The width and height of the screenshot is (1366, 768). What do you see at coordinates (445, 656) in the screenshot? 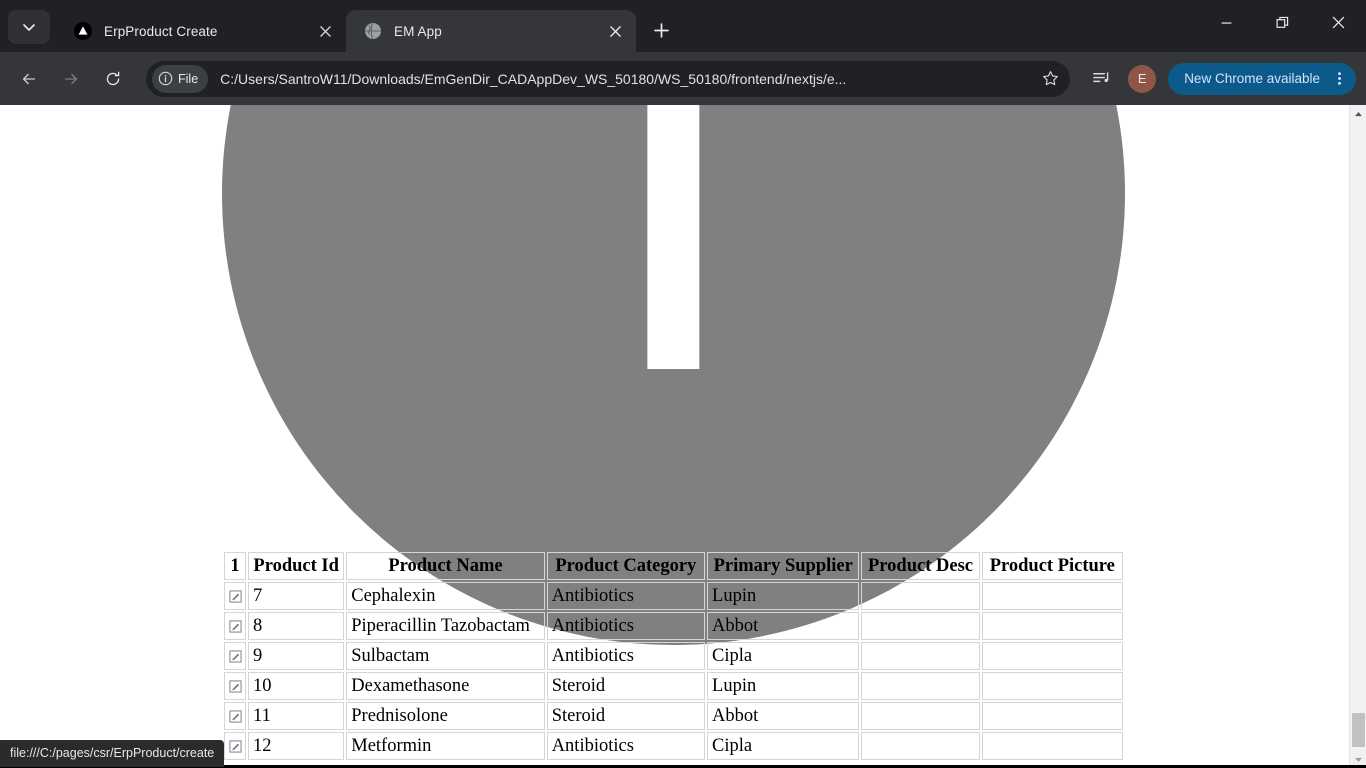
I see `cell-product-name: Sulbactam` at bounding box center [445, 656].